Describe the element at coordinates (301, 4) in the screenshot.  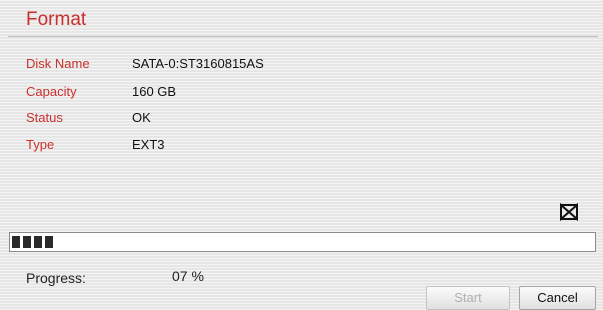
I see `window-title-strip` at that location.